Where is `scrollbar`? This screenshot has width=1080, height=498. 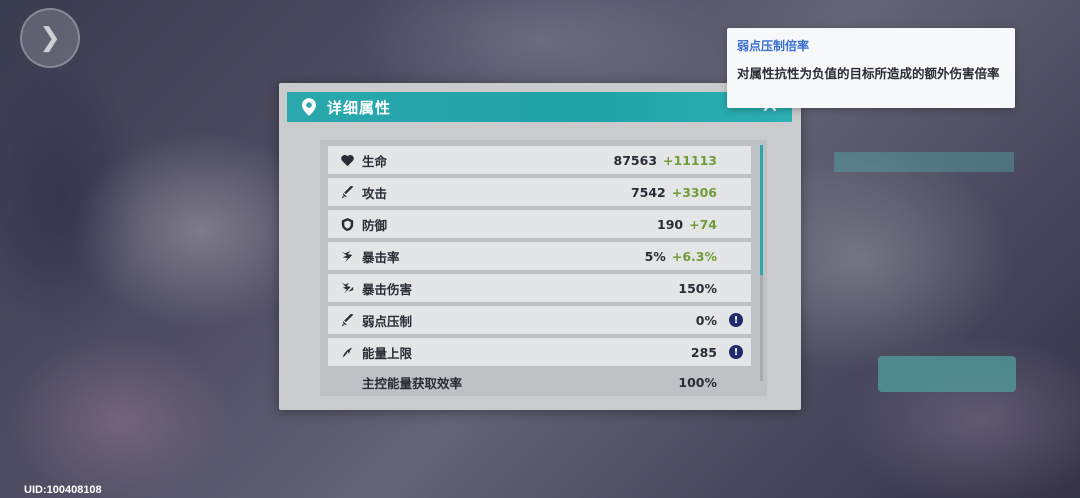
scrollbar is located at coordinates (761, 263).